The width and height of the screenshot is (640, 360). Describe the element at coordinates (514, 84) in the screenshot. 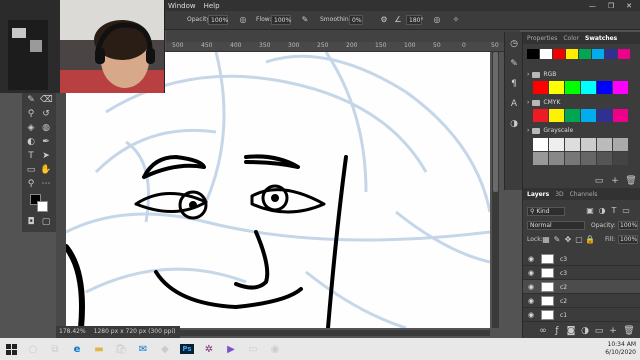

I see `paragraph-icon: ¶` at that location.